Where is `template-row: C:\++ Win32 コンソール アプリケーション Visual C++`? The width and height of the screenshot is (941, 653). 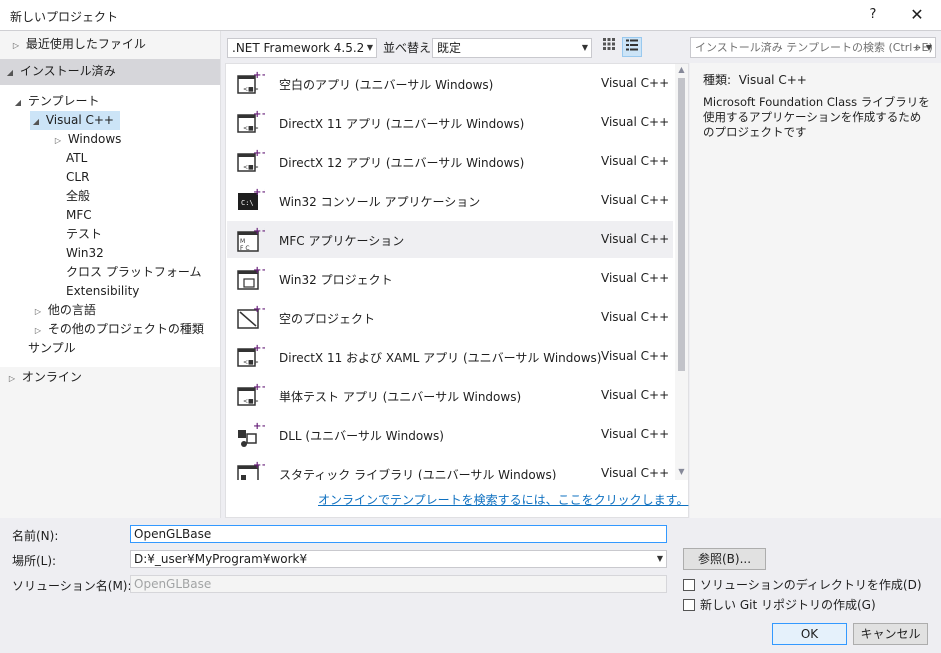
template-row: C:\++ Win32 コンソール アプリケーション Visual C++ is located at coordinates (450, 200).